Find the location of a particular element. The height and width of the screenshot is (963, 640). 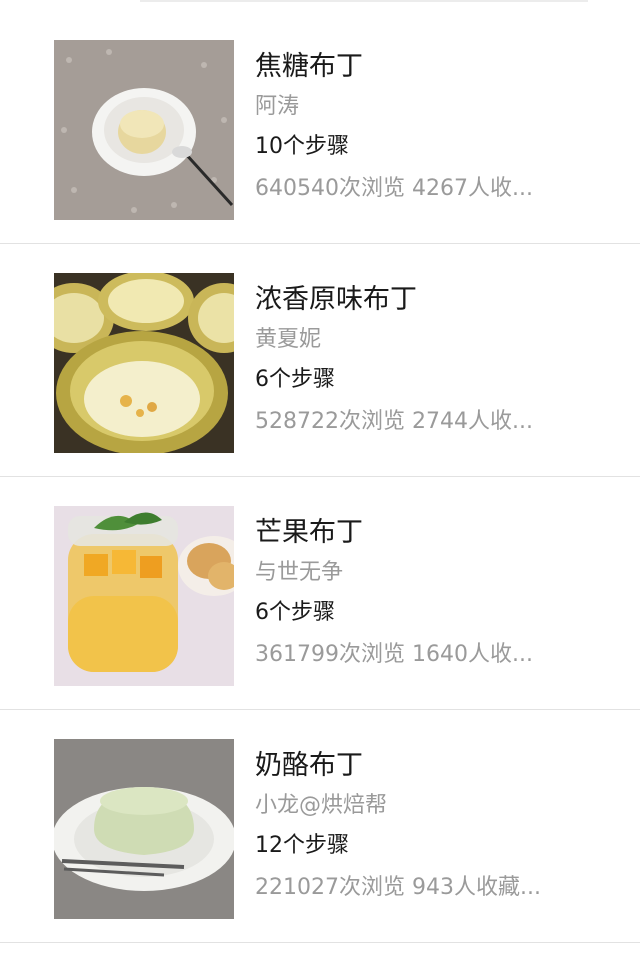

recipe-steps: 12个步骤 is located at coordinates (302, 845).